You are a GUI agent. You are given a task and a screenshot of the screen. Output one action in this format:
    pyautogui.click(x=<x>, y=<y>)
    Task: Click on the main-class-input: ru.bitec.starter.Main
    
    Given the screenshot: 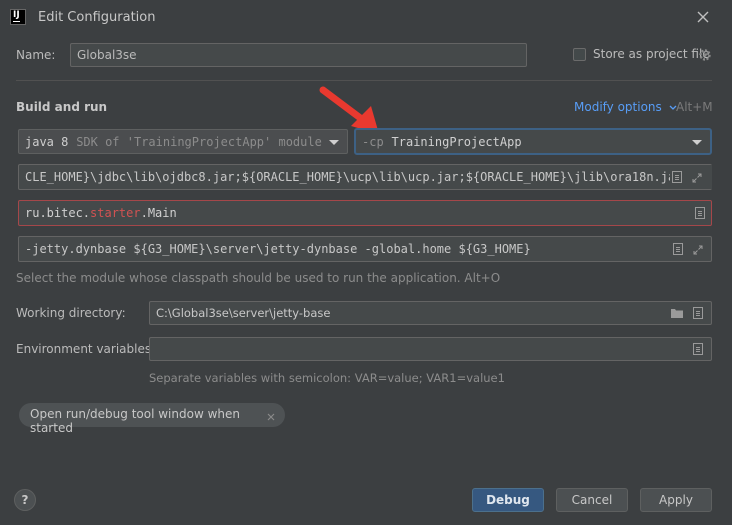 What is the action you would take?
    pyautogui.click(x=365, y=213)
    